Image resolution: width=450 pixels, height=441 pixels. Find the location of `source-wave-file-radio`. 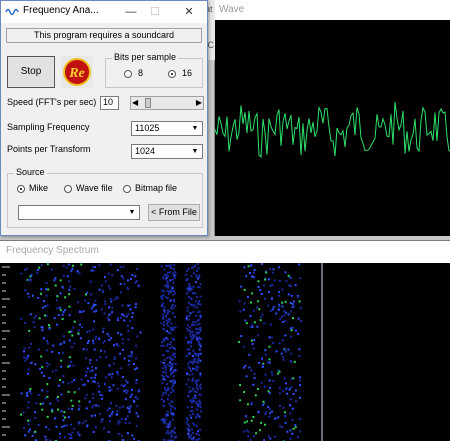

source-wave-file-radio is located at coordinates (68, 189).